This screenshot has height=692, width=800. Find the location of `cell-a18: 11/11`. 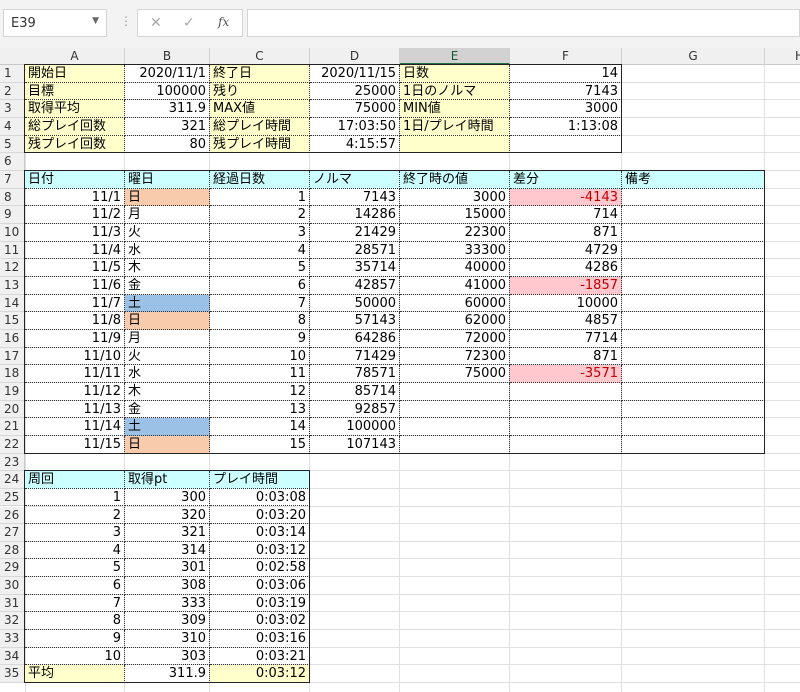

cell-a18: 11/11 is located at coordinates (75, 374).